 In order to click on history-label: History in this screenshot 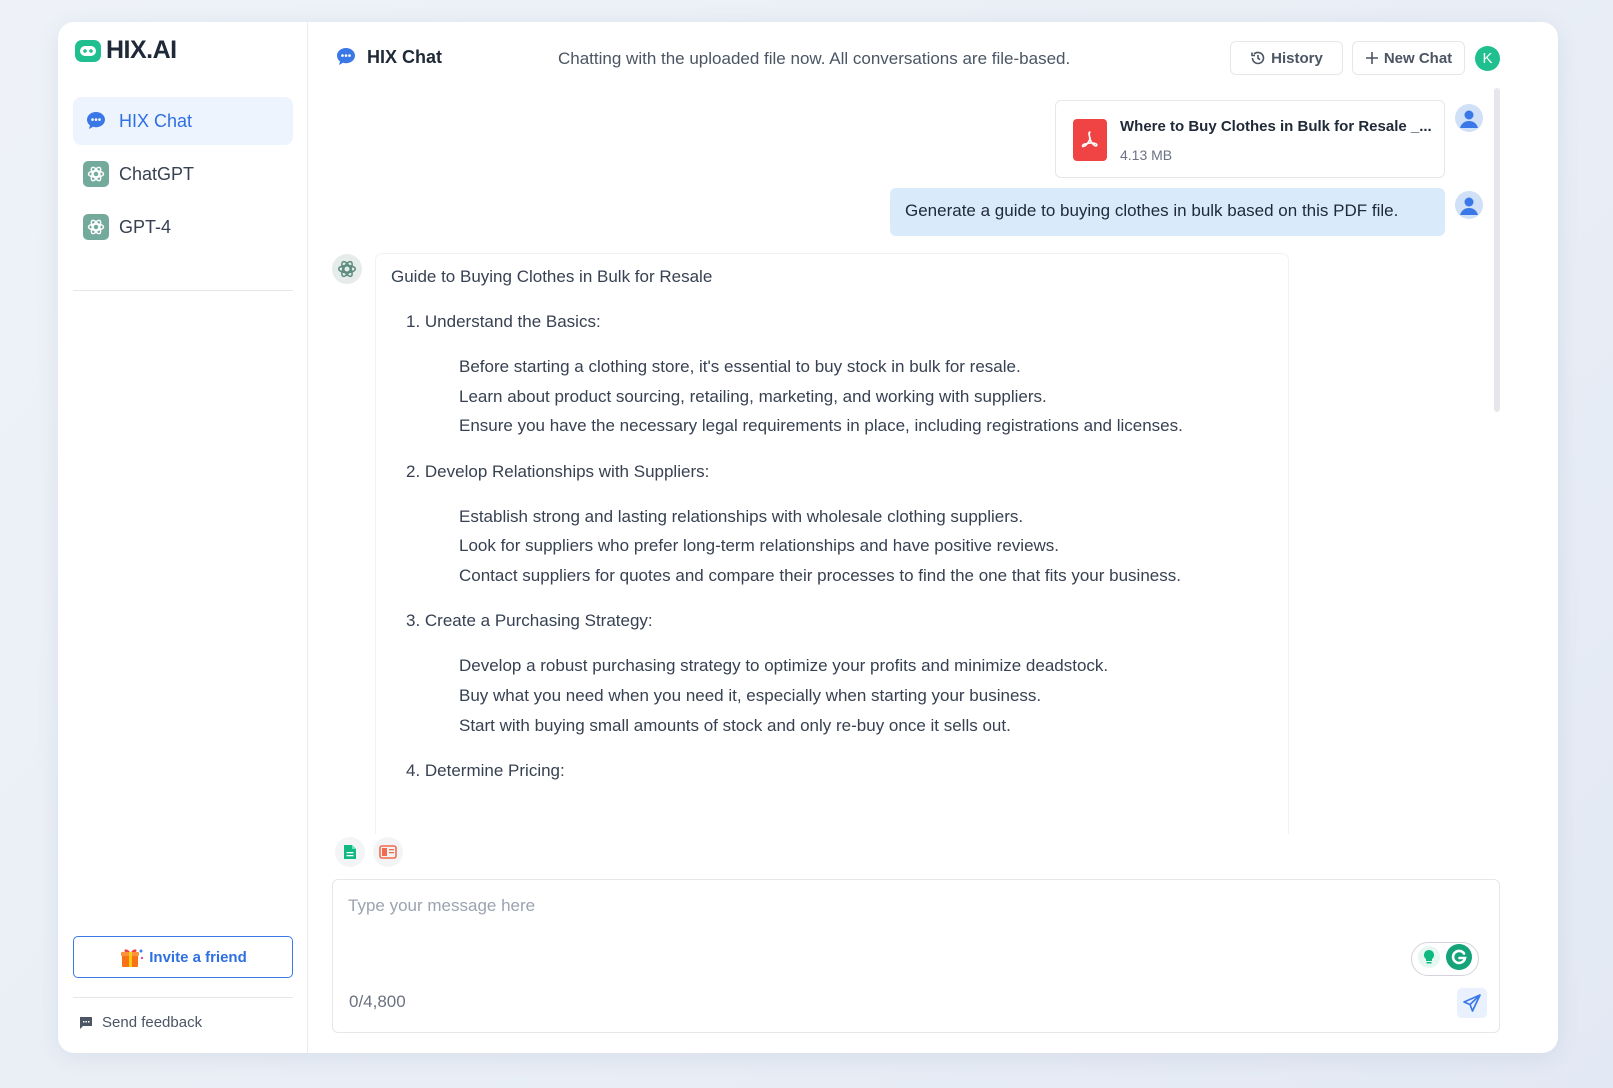, I will do `click(1297, 58)`.